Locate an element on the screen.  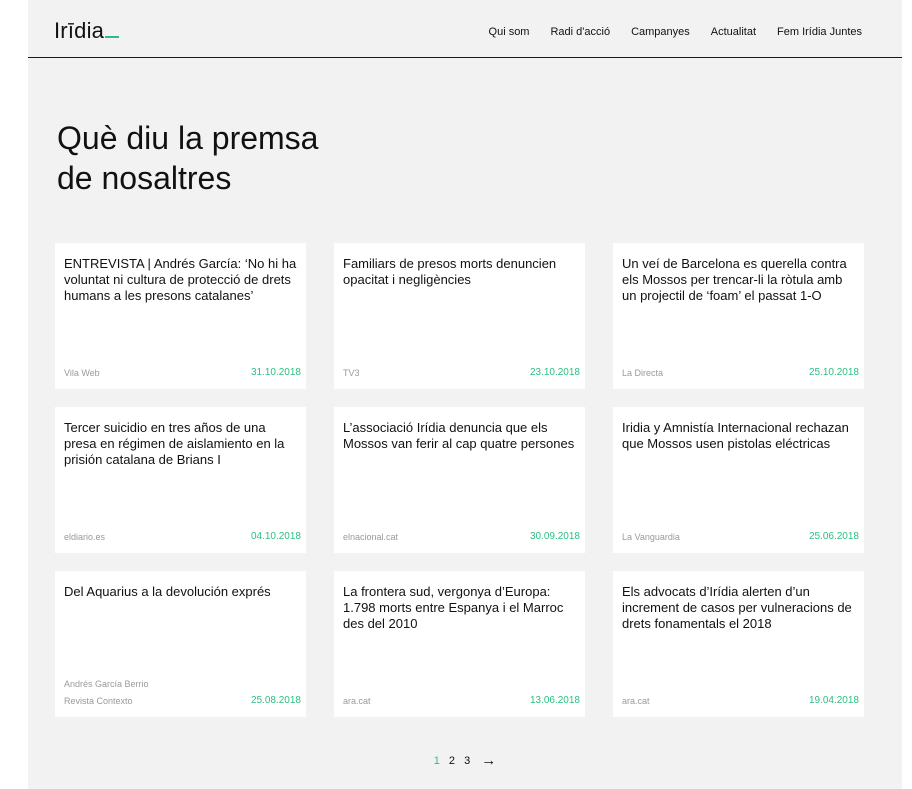
pagination: 1 2 3 → is located at coordinates (465, 760).